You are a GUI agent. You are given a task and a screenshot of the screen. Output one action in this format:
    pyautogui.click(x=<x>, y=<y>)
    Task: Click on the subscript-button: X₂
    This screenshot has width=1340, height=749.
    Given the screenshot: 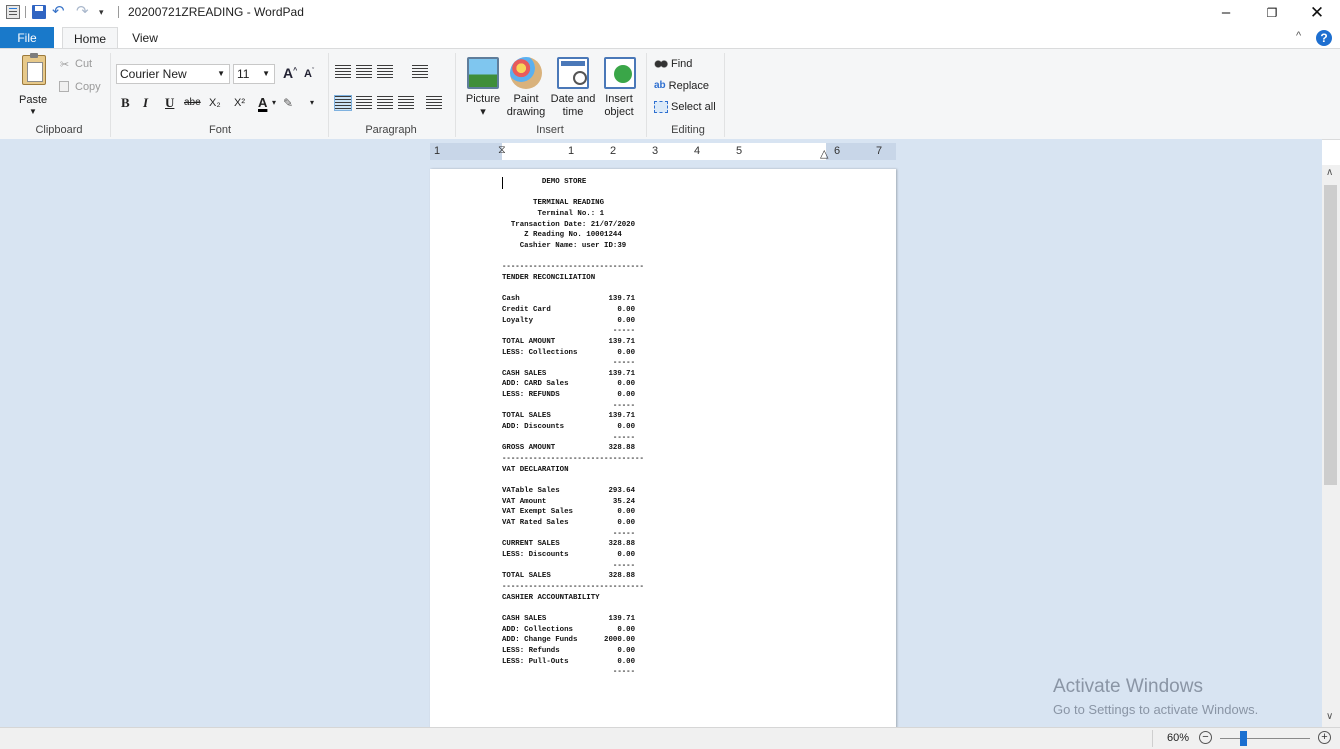 What is the action you would take?
    pyautogui.click(x=215, y=103)
    